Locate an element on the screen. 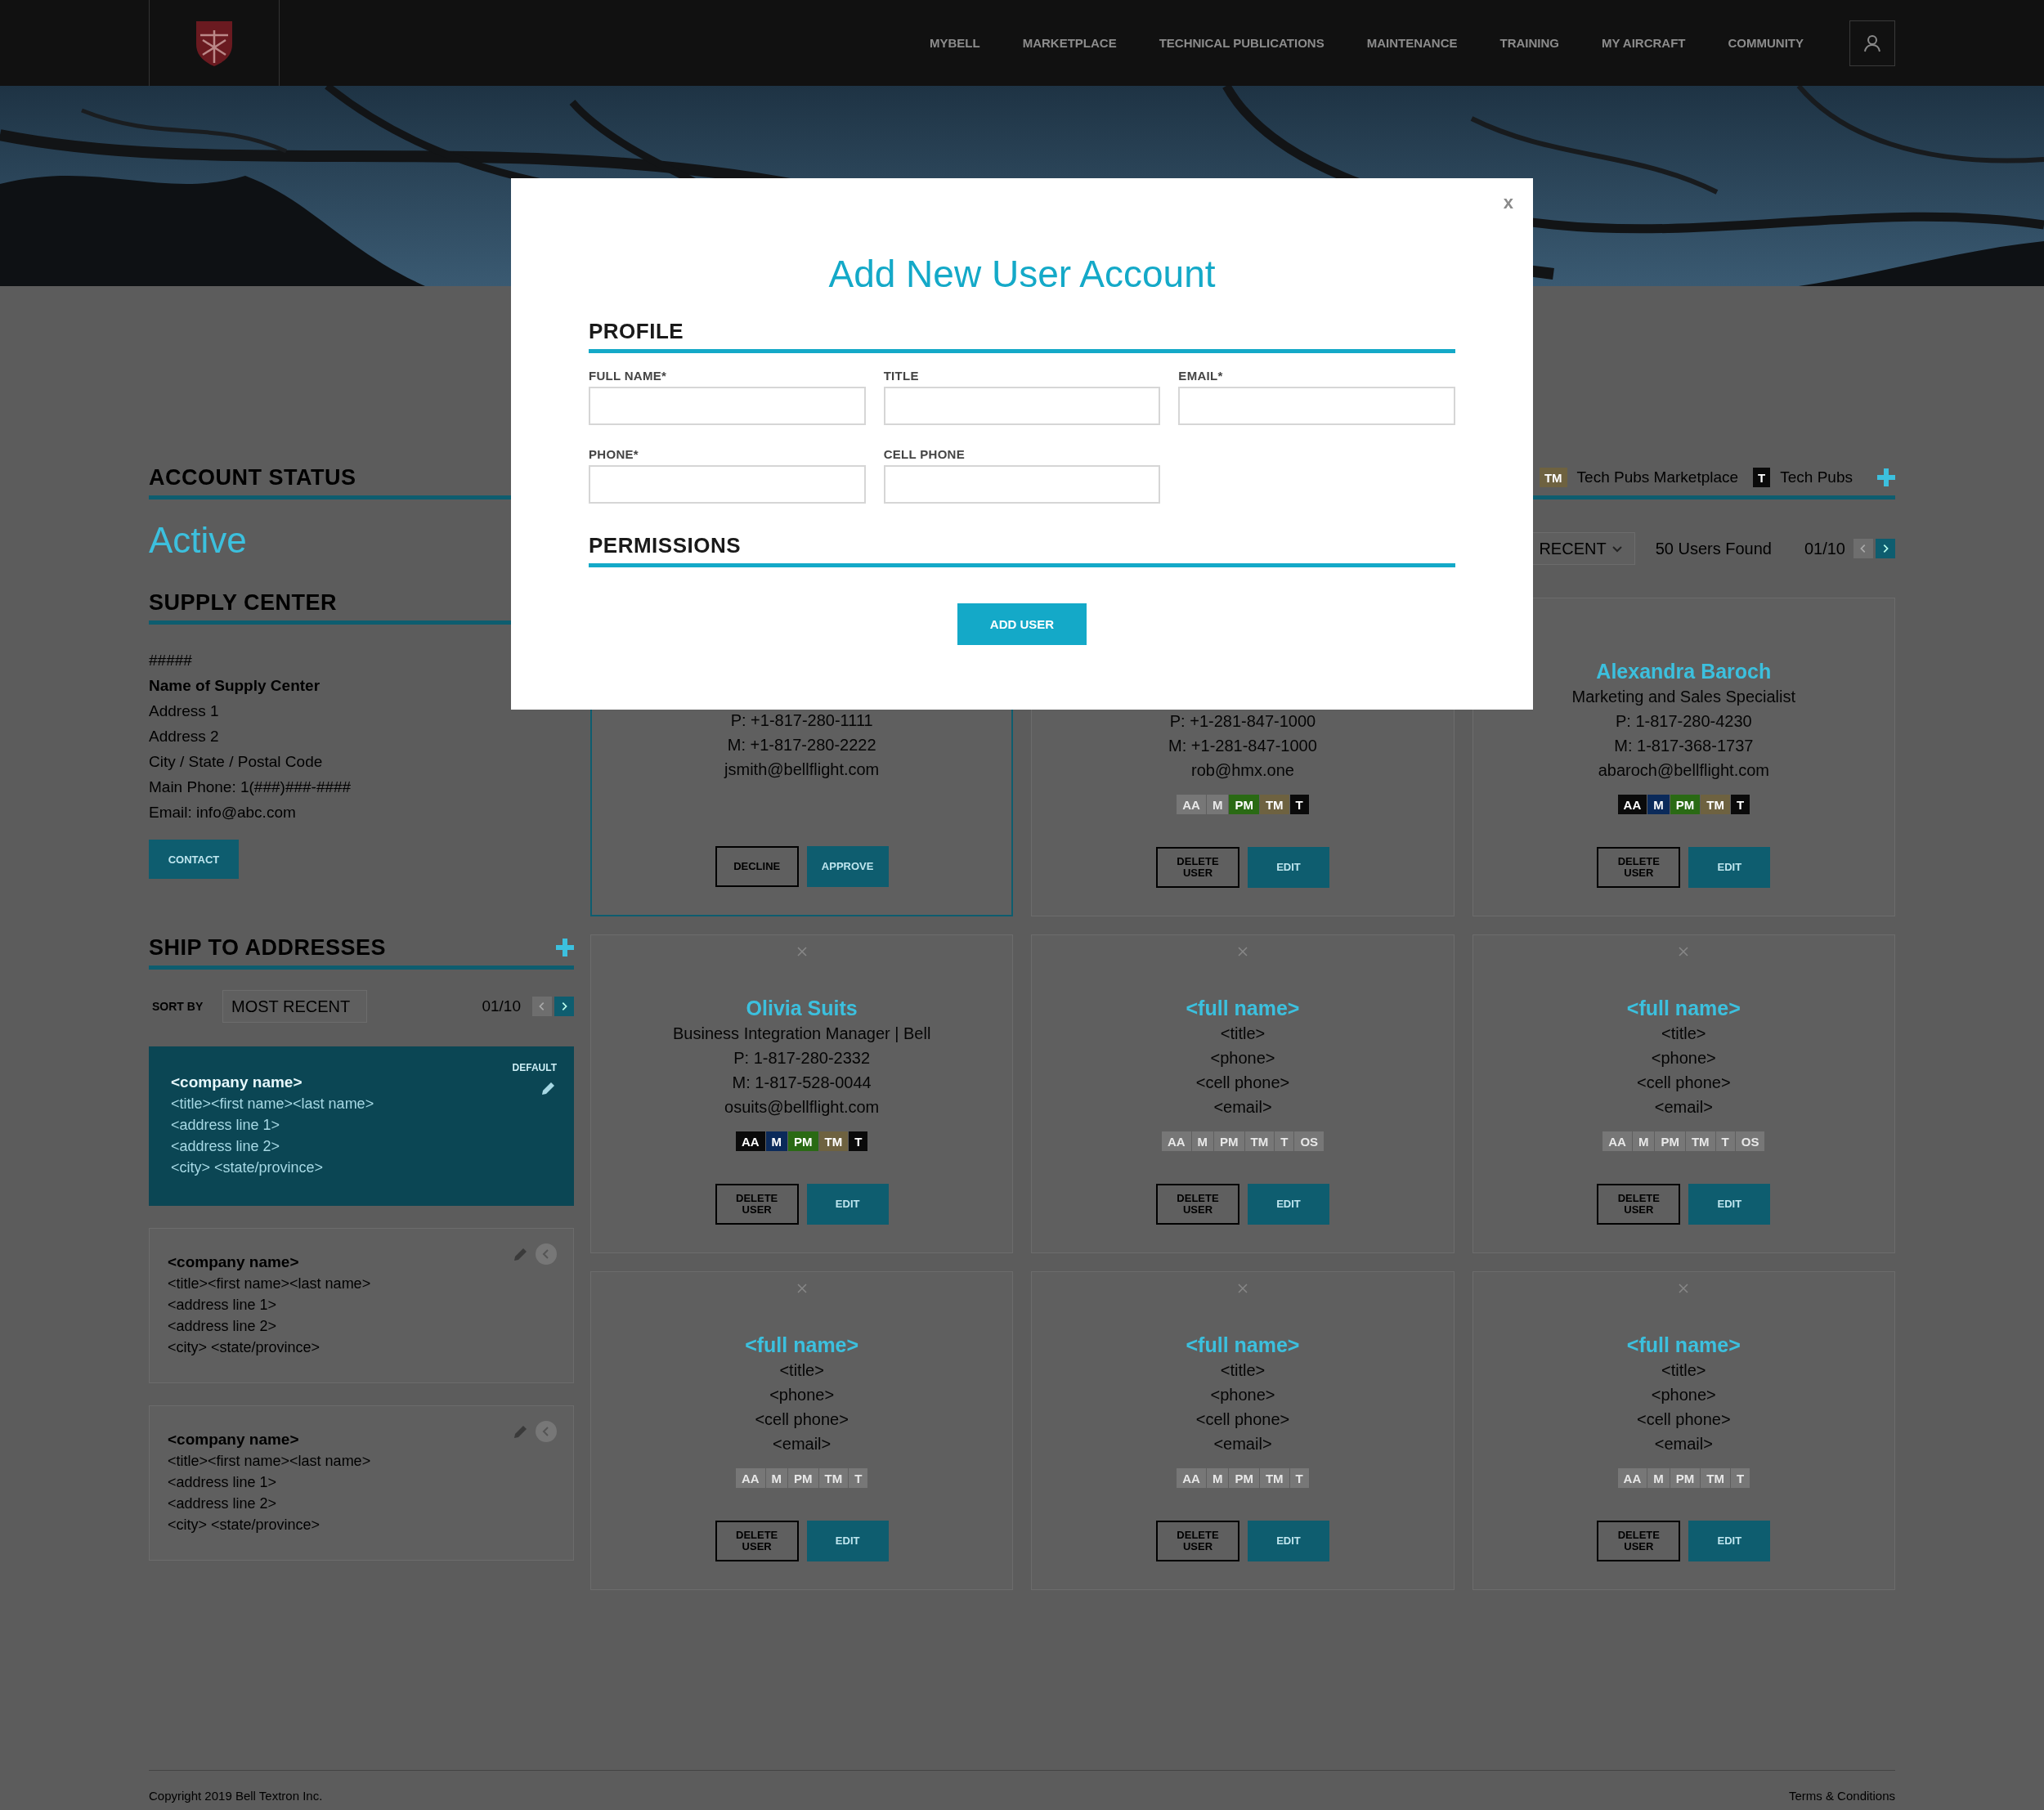 Image resolution: width=2044 pixels, height=1810 pixels. user-detail: Business Integration Manager | Bell is located at coordinates (801, 1034).